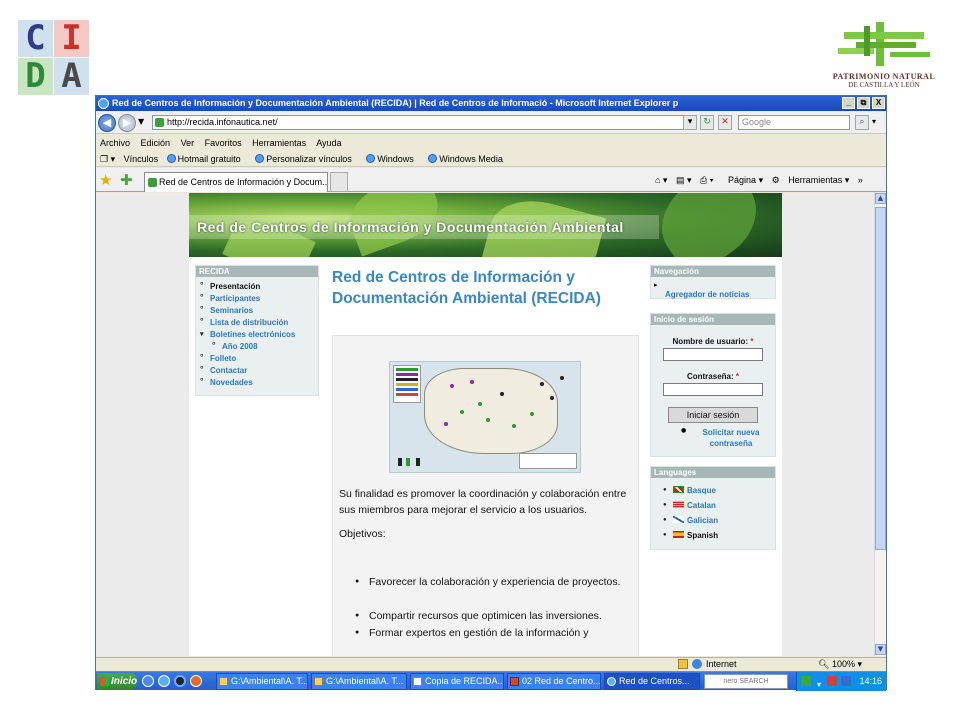 Image resolution: width=960 pixels, height=720 pixels. I want to click on menu-edicion: Edición, so click(156, 143).